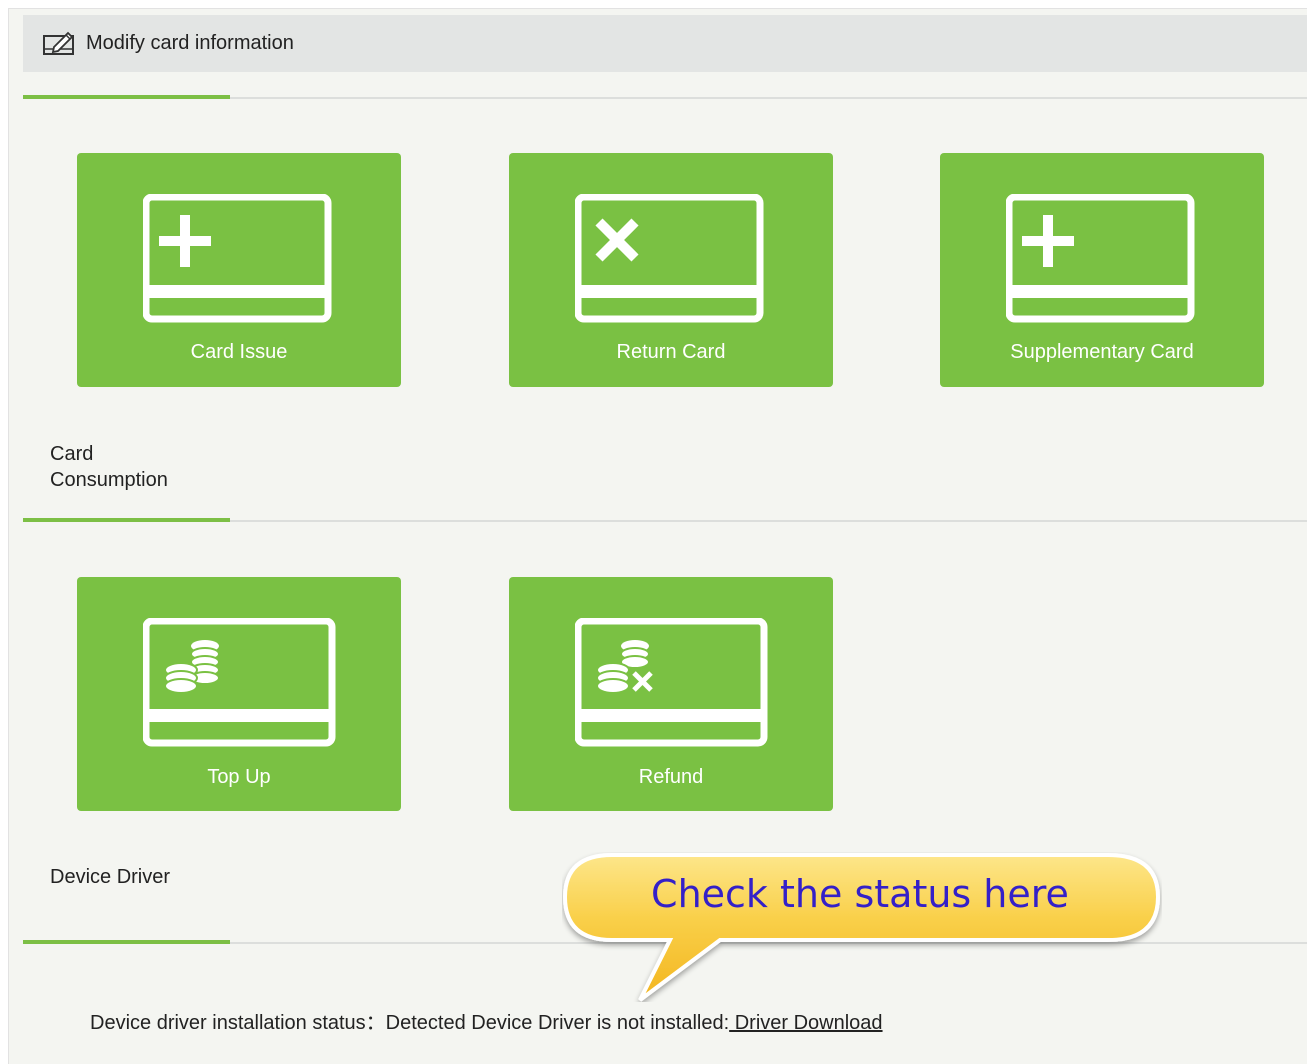  I want to click on supplementary-card-button: Supplementary Card, so click(1102, 270).